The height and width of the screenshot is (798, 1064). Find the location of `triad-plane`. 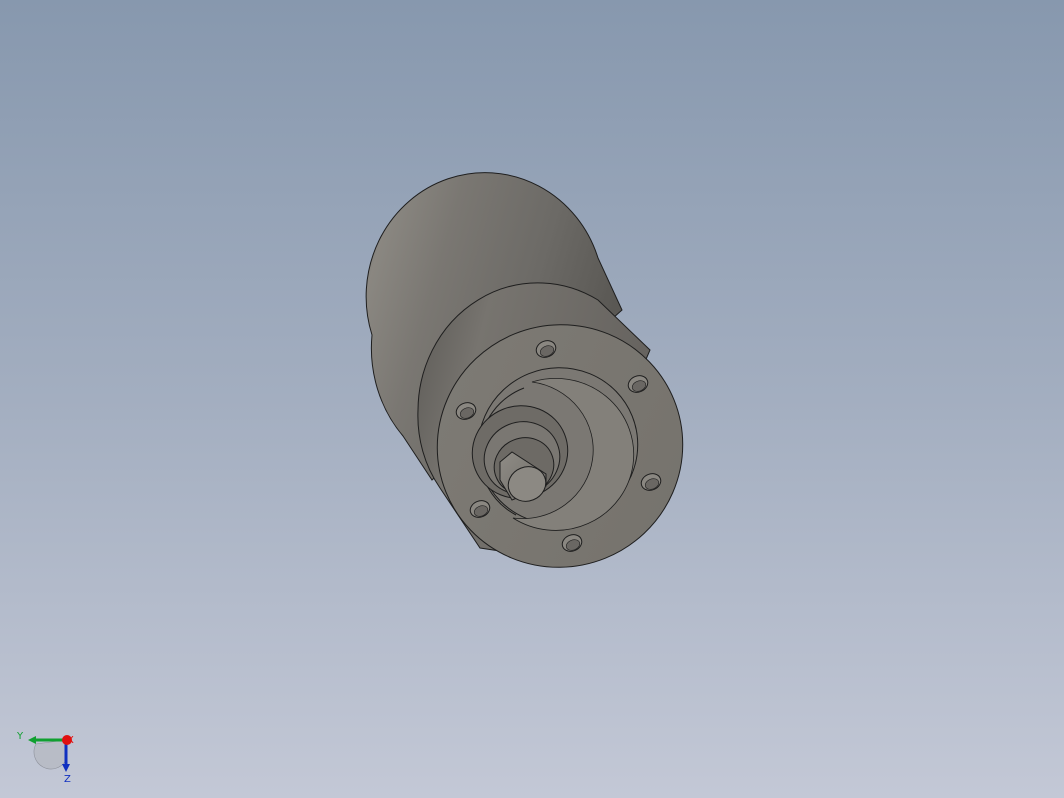

triad-plane is located at coordinates (50, 754).